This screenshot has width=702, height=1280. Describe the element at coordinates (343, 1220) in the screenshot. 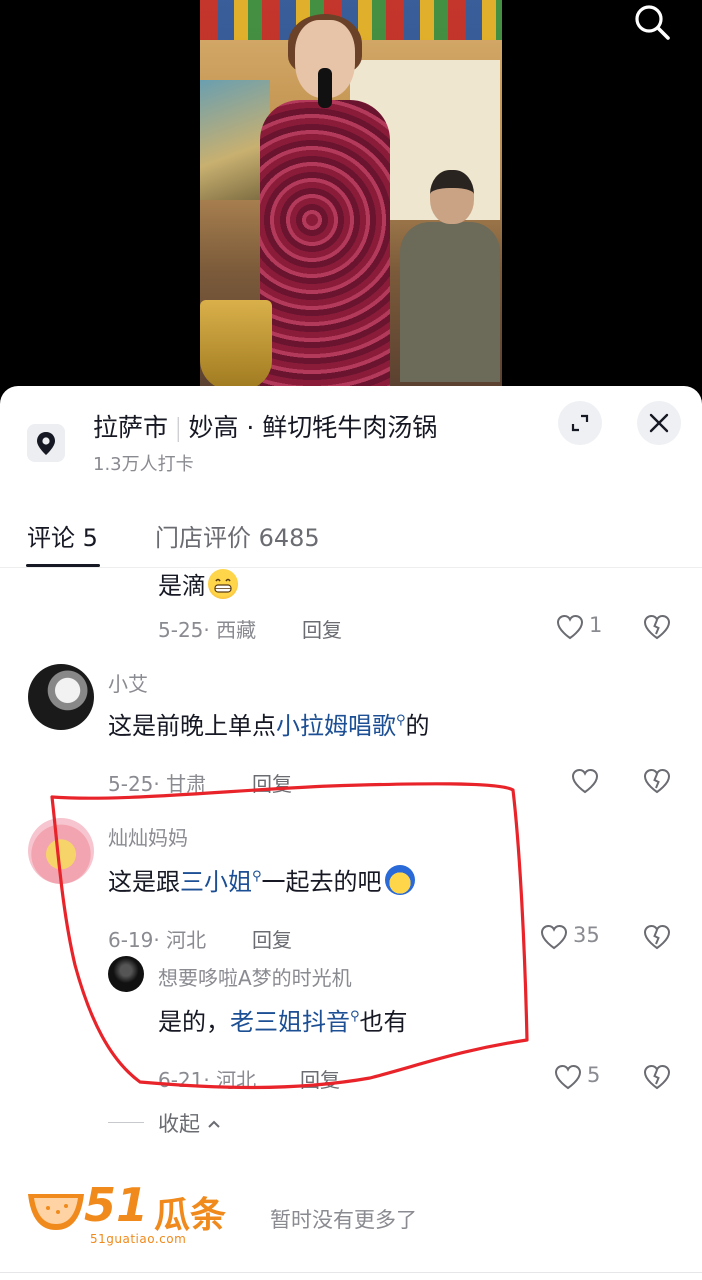

I see `no-more-text: 暂时没有更多了` at that location.